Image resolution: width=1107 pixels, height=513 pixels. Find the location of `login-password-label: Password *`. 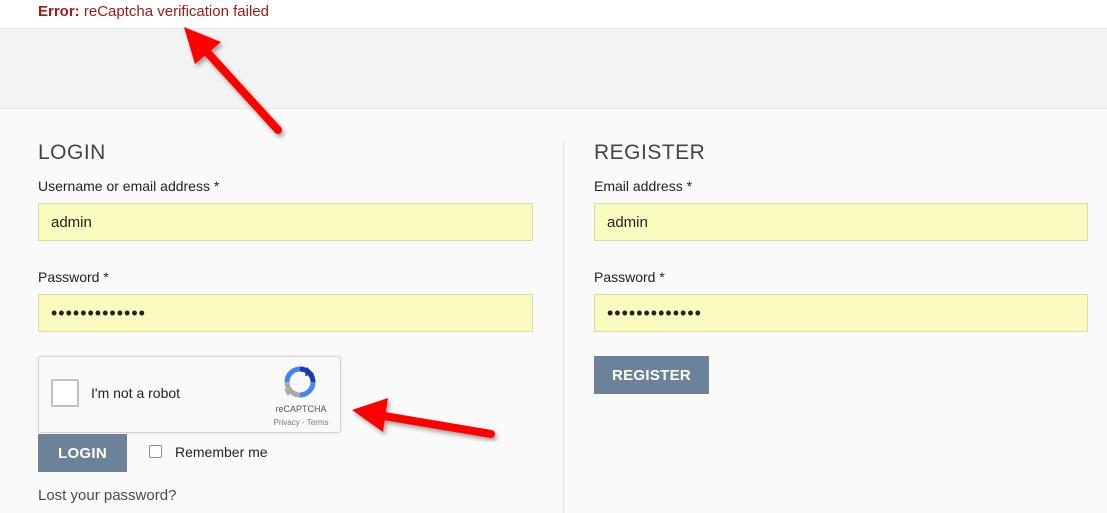

login-password-label: Password * is located at coordinates (73, 277).